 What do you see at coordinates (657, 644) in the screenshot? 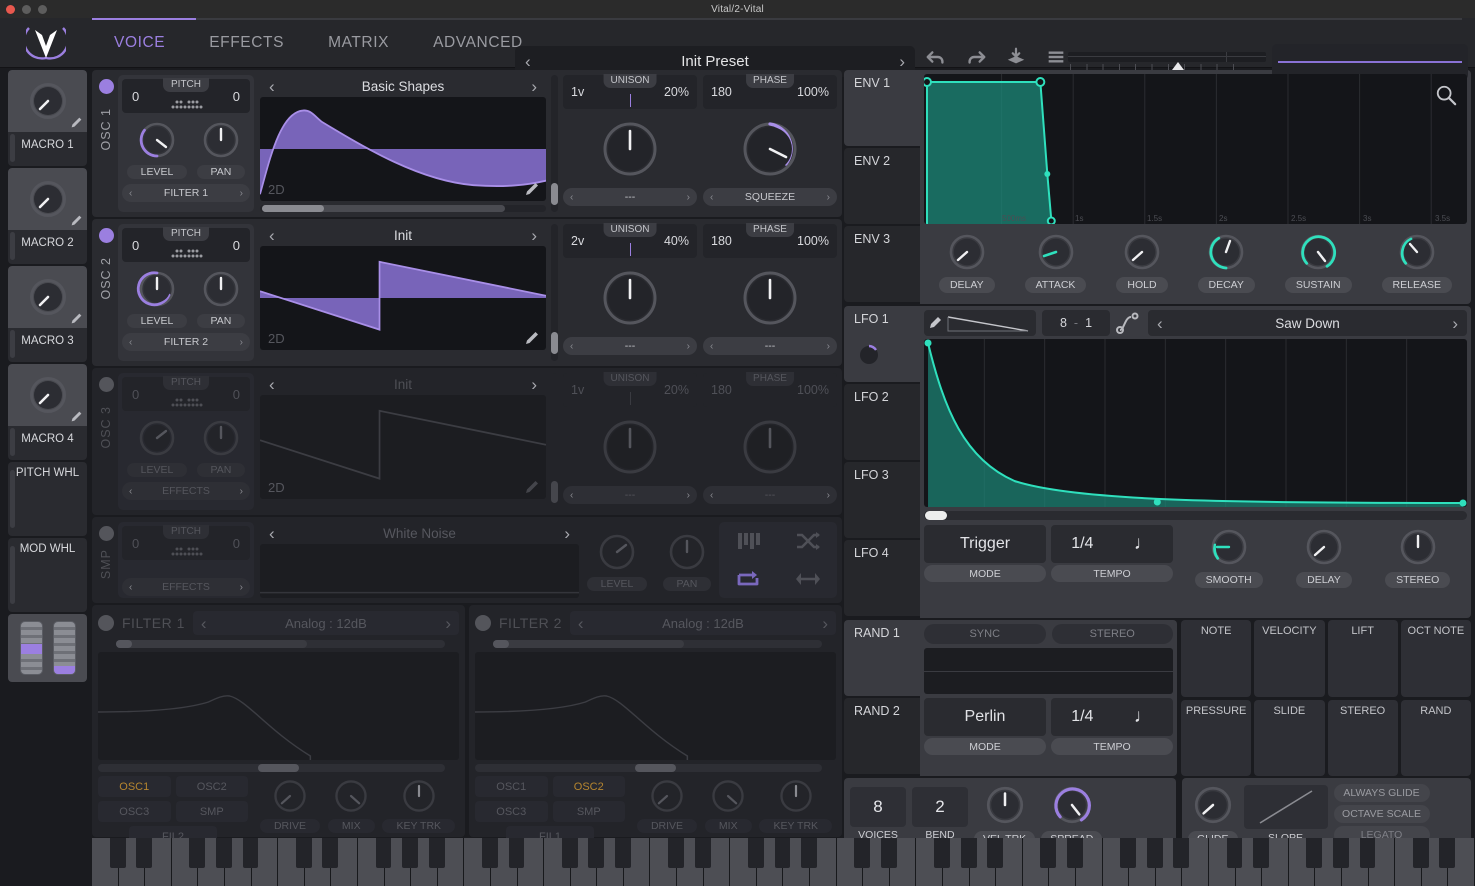
I see `filter-2-blend-slider` at bounding box center [657, 644].